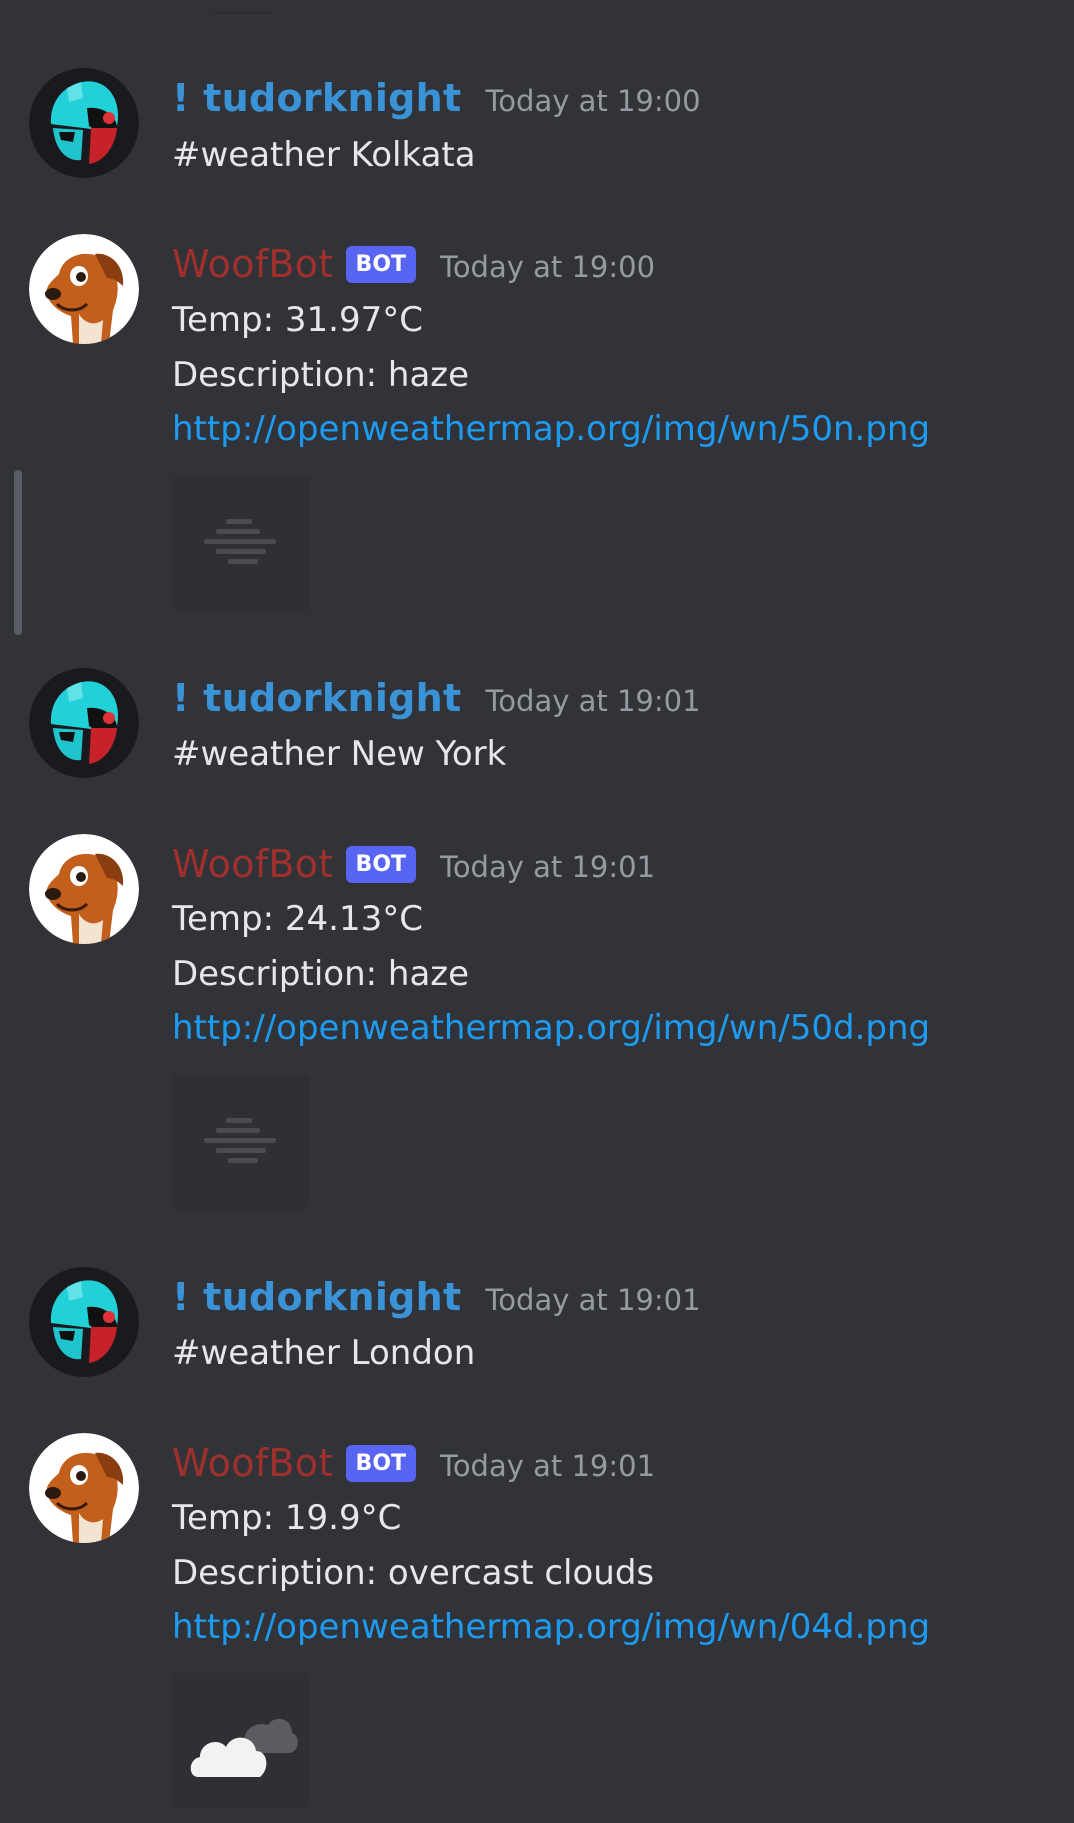 Image resolution: width=1074 pixels, height=1823 pixels. I want to click on temp-text: Temp: 24.13°C, so click(297, 919).